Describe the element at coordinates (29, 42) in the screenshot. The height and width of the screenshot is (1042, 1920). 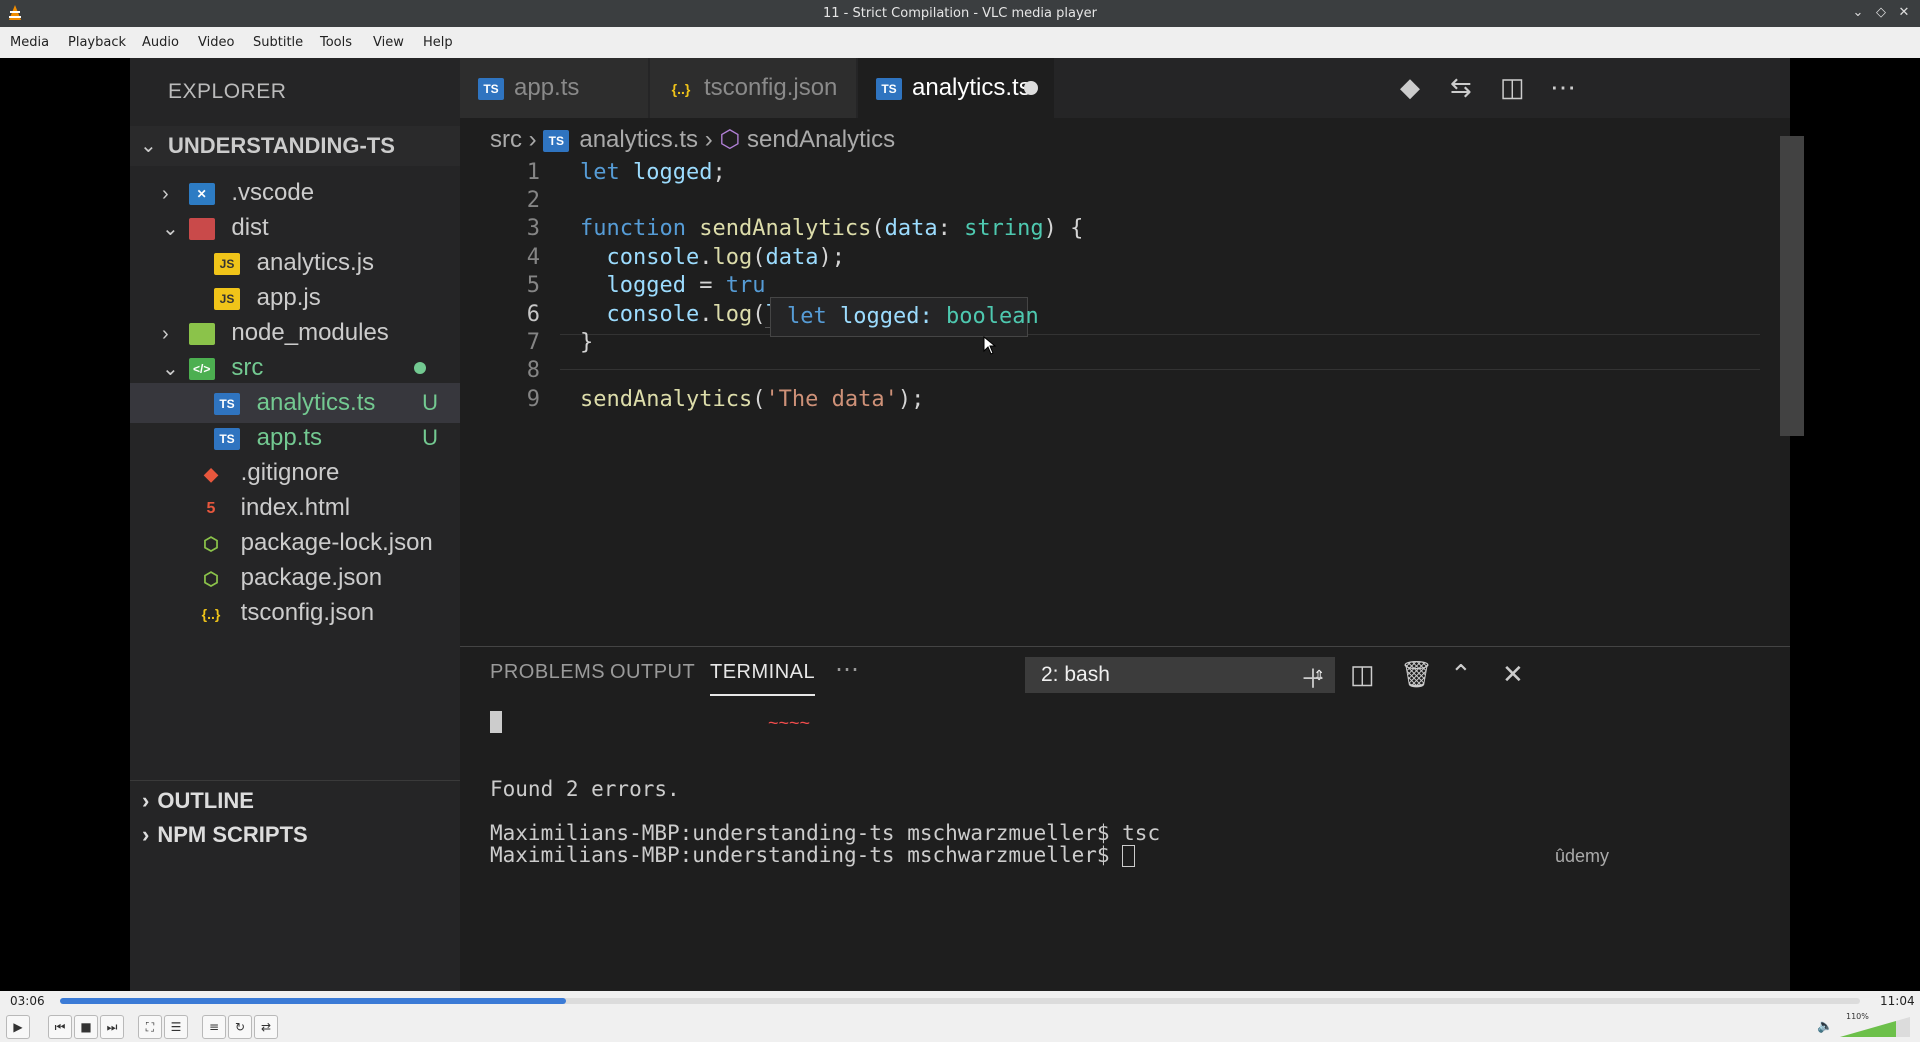
I see `menu-media: Media` at that location.